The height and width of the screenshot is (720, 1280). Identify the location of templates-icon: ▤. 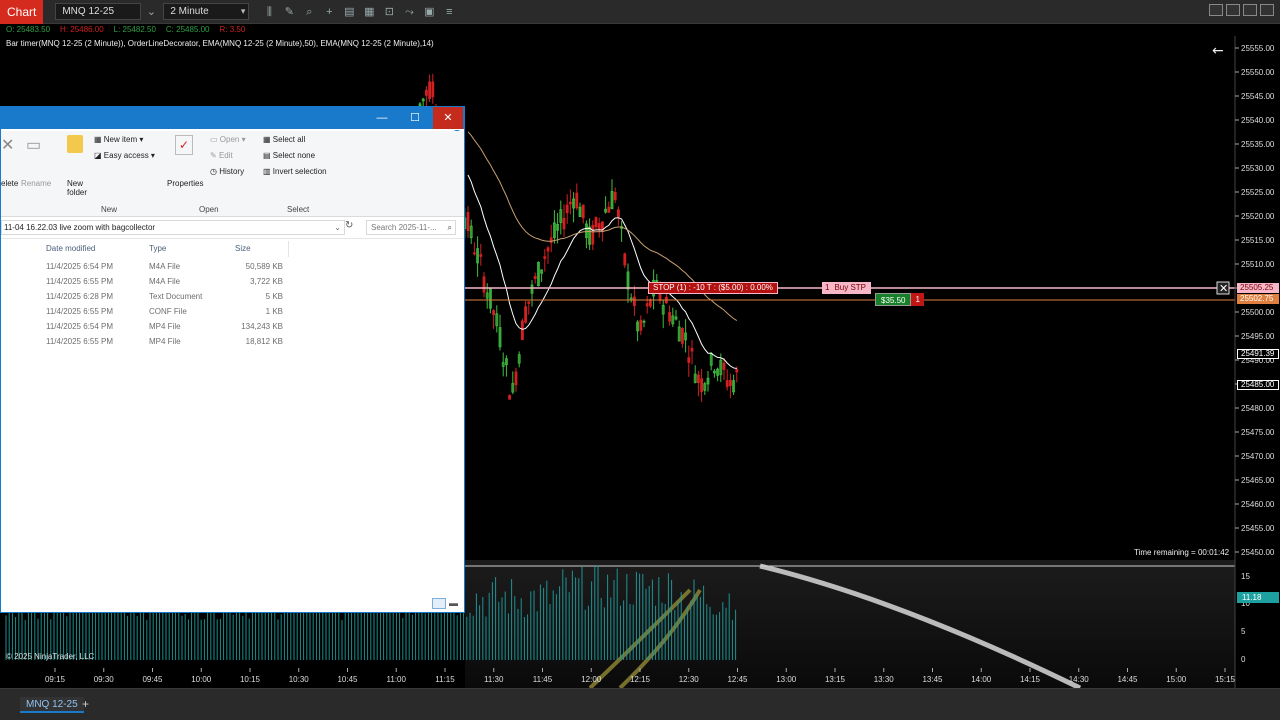
(349, 12).